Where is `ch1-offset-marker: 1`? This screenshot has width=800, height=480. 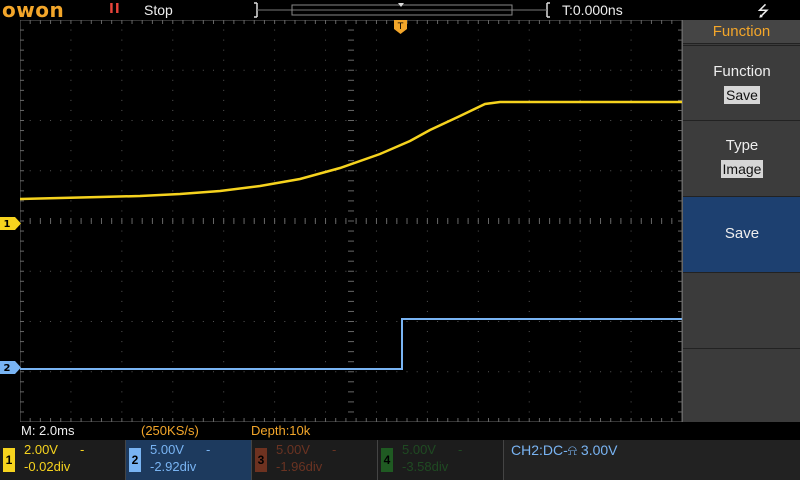
ch1-offset-marker: 1 is located at coordinates (10, 223).